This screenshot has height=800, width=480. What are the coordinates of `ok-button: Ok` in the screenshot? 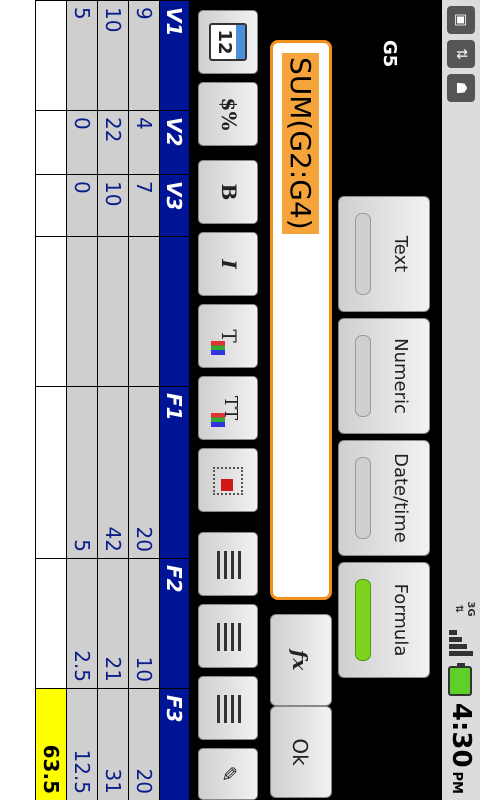 It's located at (301, 752).